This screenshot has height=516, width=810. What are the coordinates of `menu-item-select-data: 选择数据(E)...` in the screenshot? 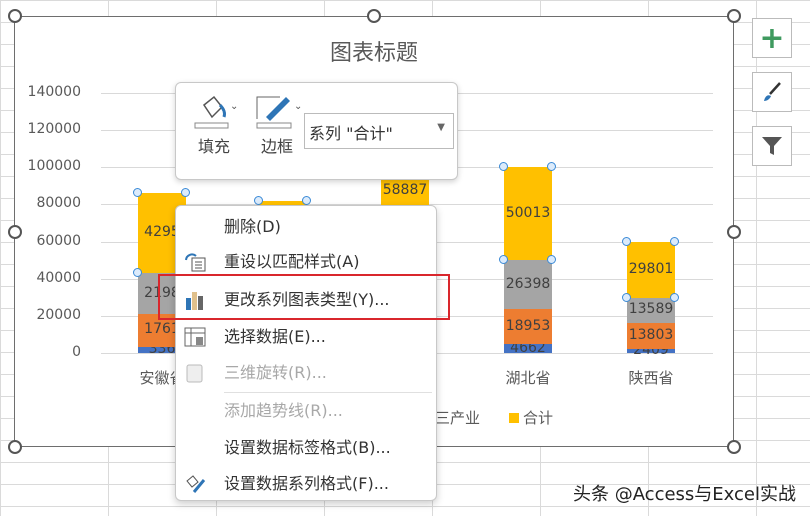 It's located at (306, 337).